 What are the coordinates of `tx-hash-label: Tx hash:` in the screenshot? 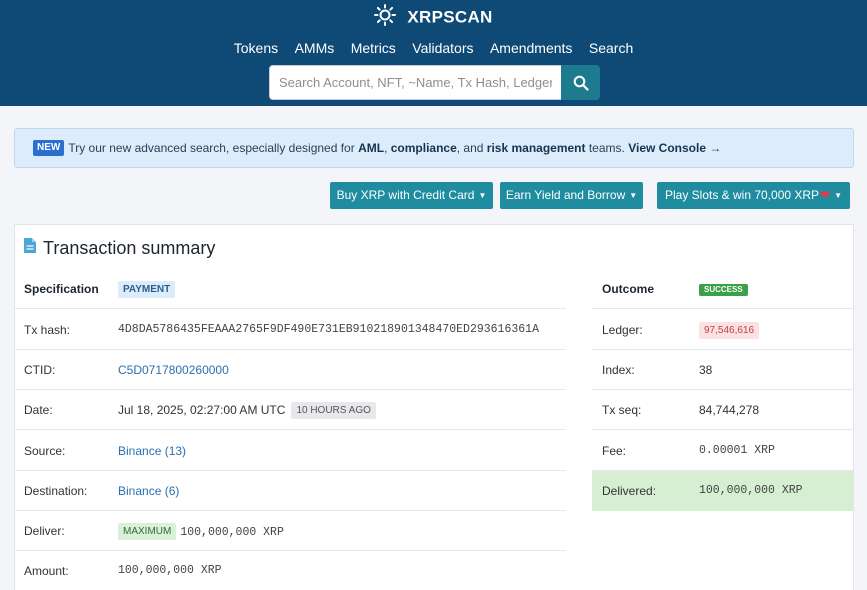 It's located at (47, 330).